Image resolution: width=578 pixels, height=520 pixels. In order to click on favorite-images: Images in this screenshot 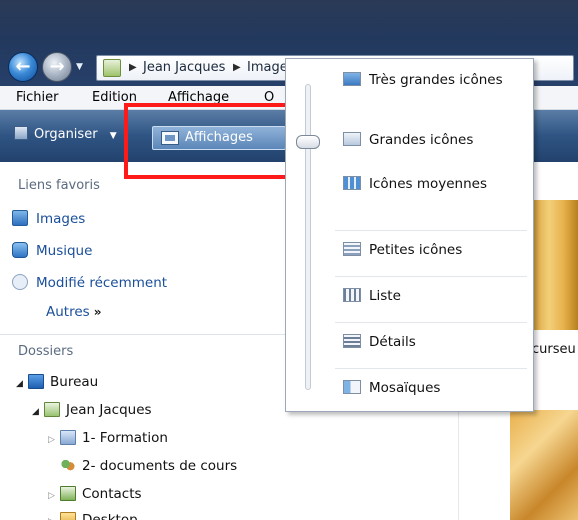, I will do `click(48, 220)`.